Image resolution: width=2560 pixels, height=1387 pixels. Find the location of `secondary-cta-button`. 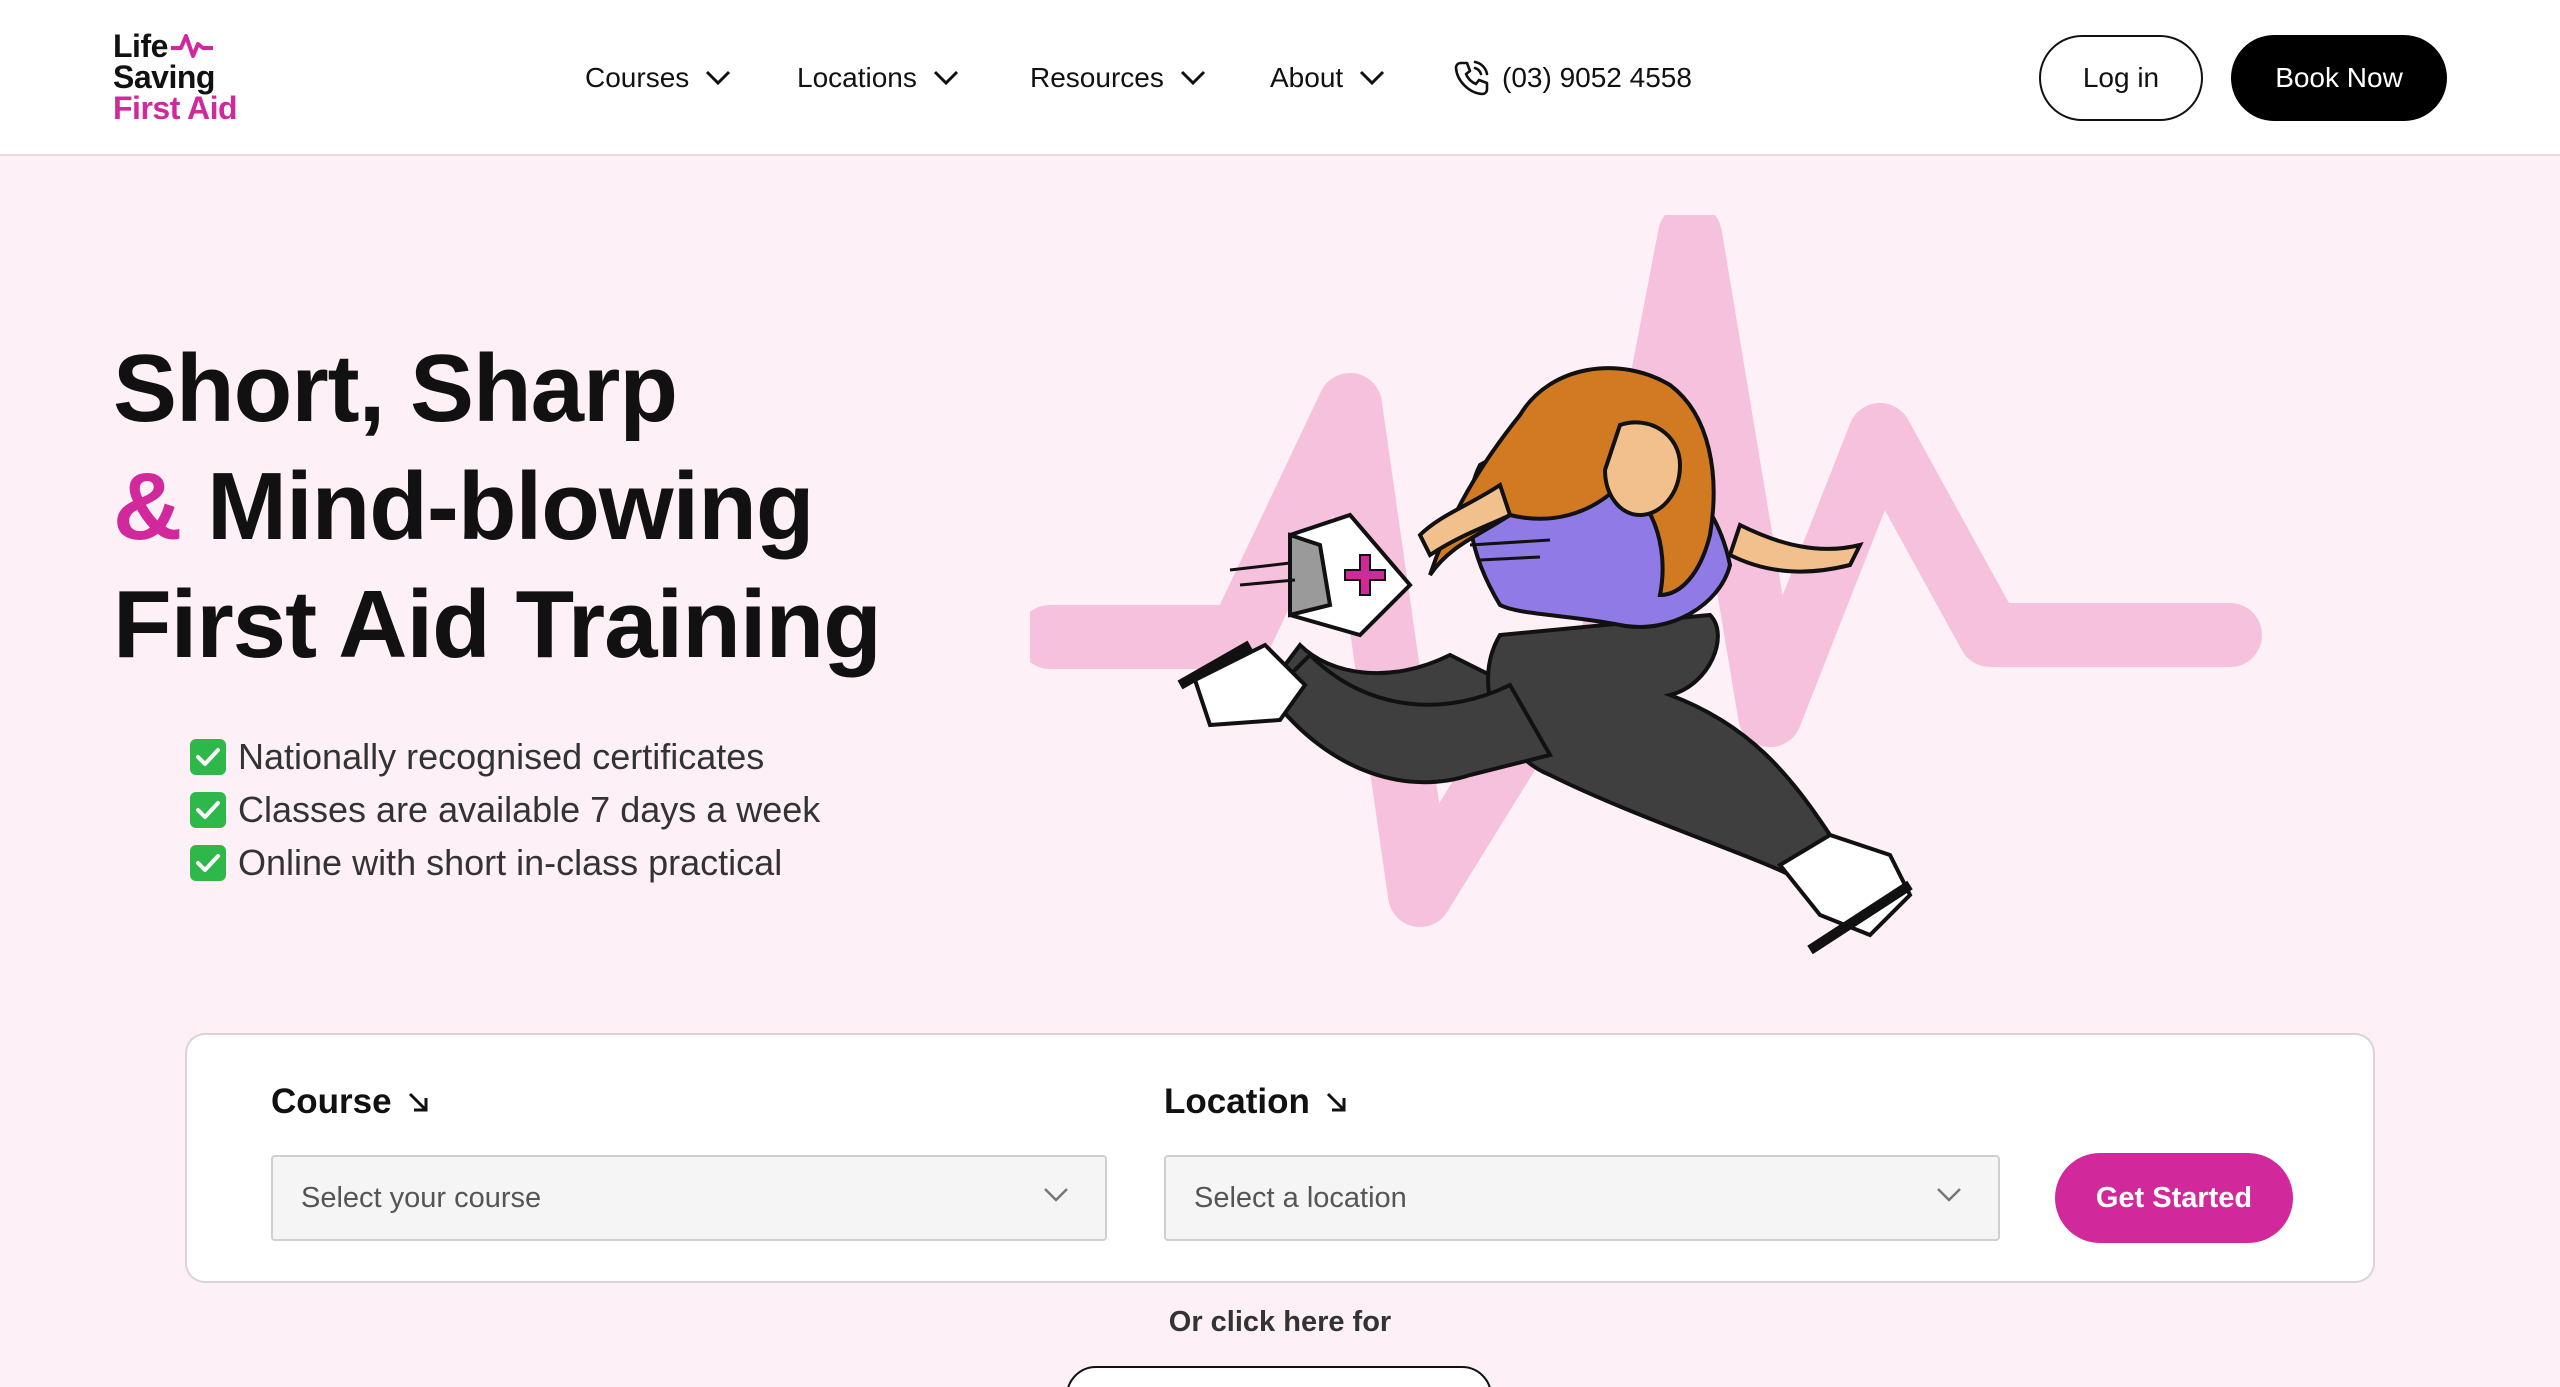

secondary-cta-button is located at coordinates (1279, 1376).